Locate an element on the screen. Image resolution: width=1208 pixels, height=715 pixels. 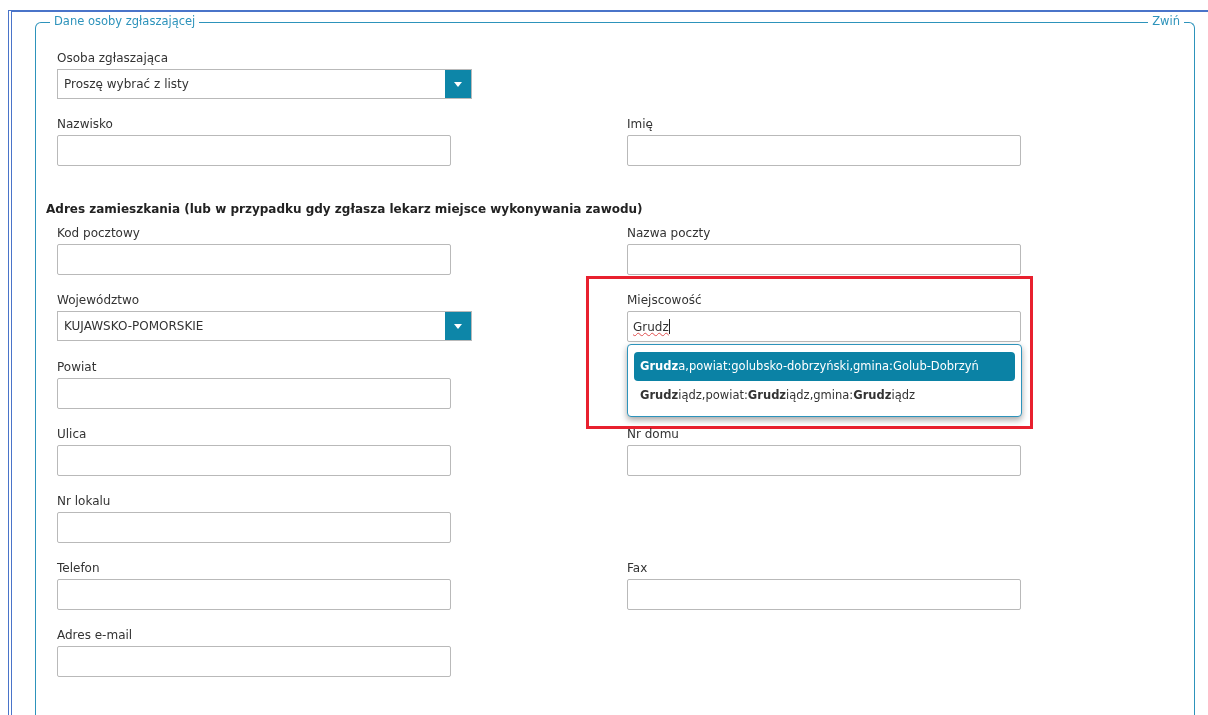
field-label: Fax is located at coordinates (637, 569).